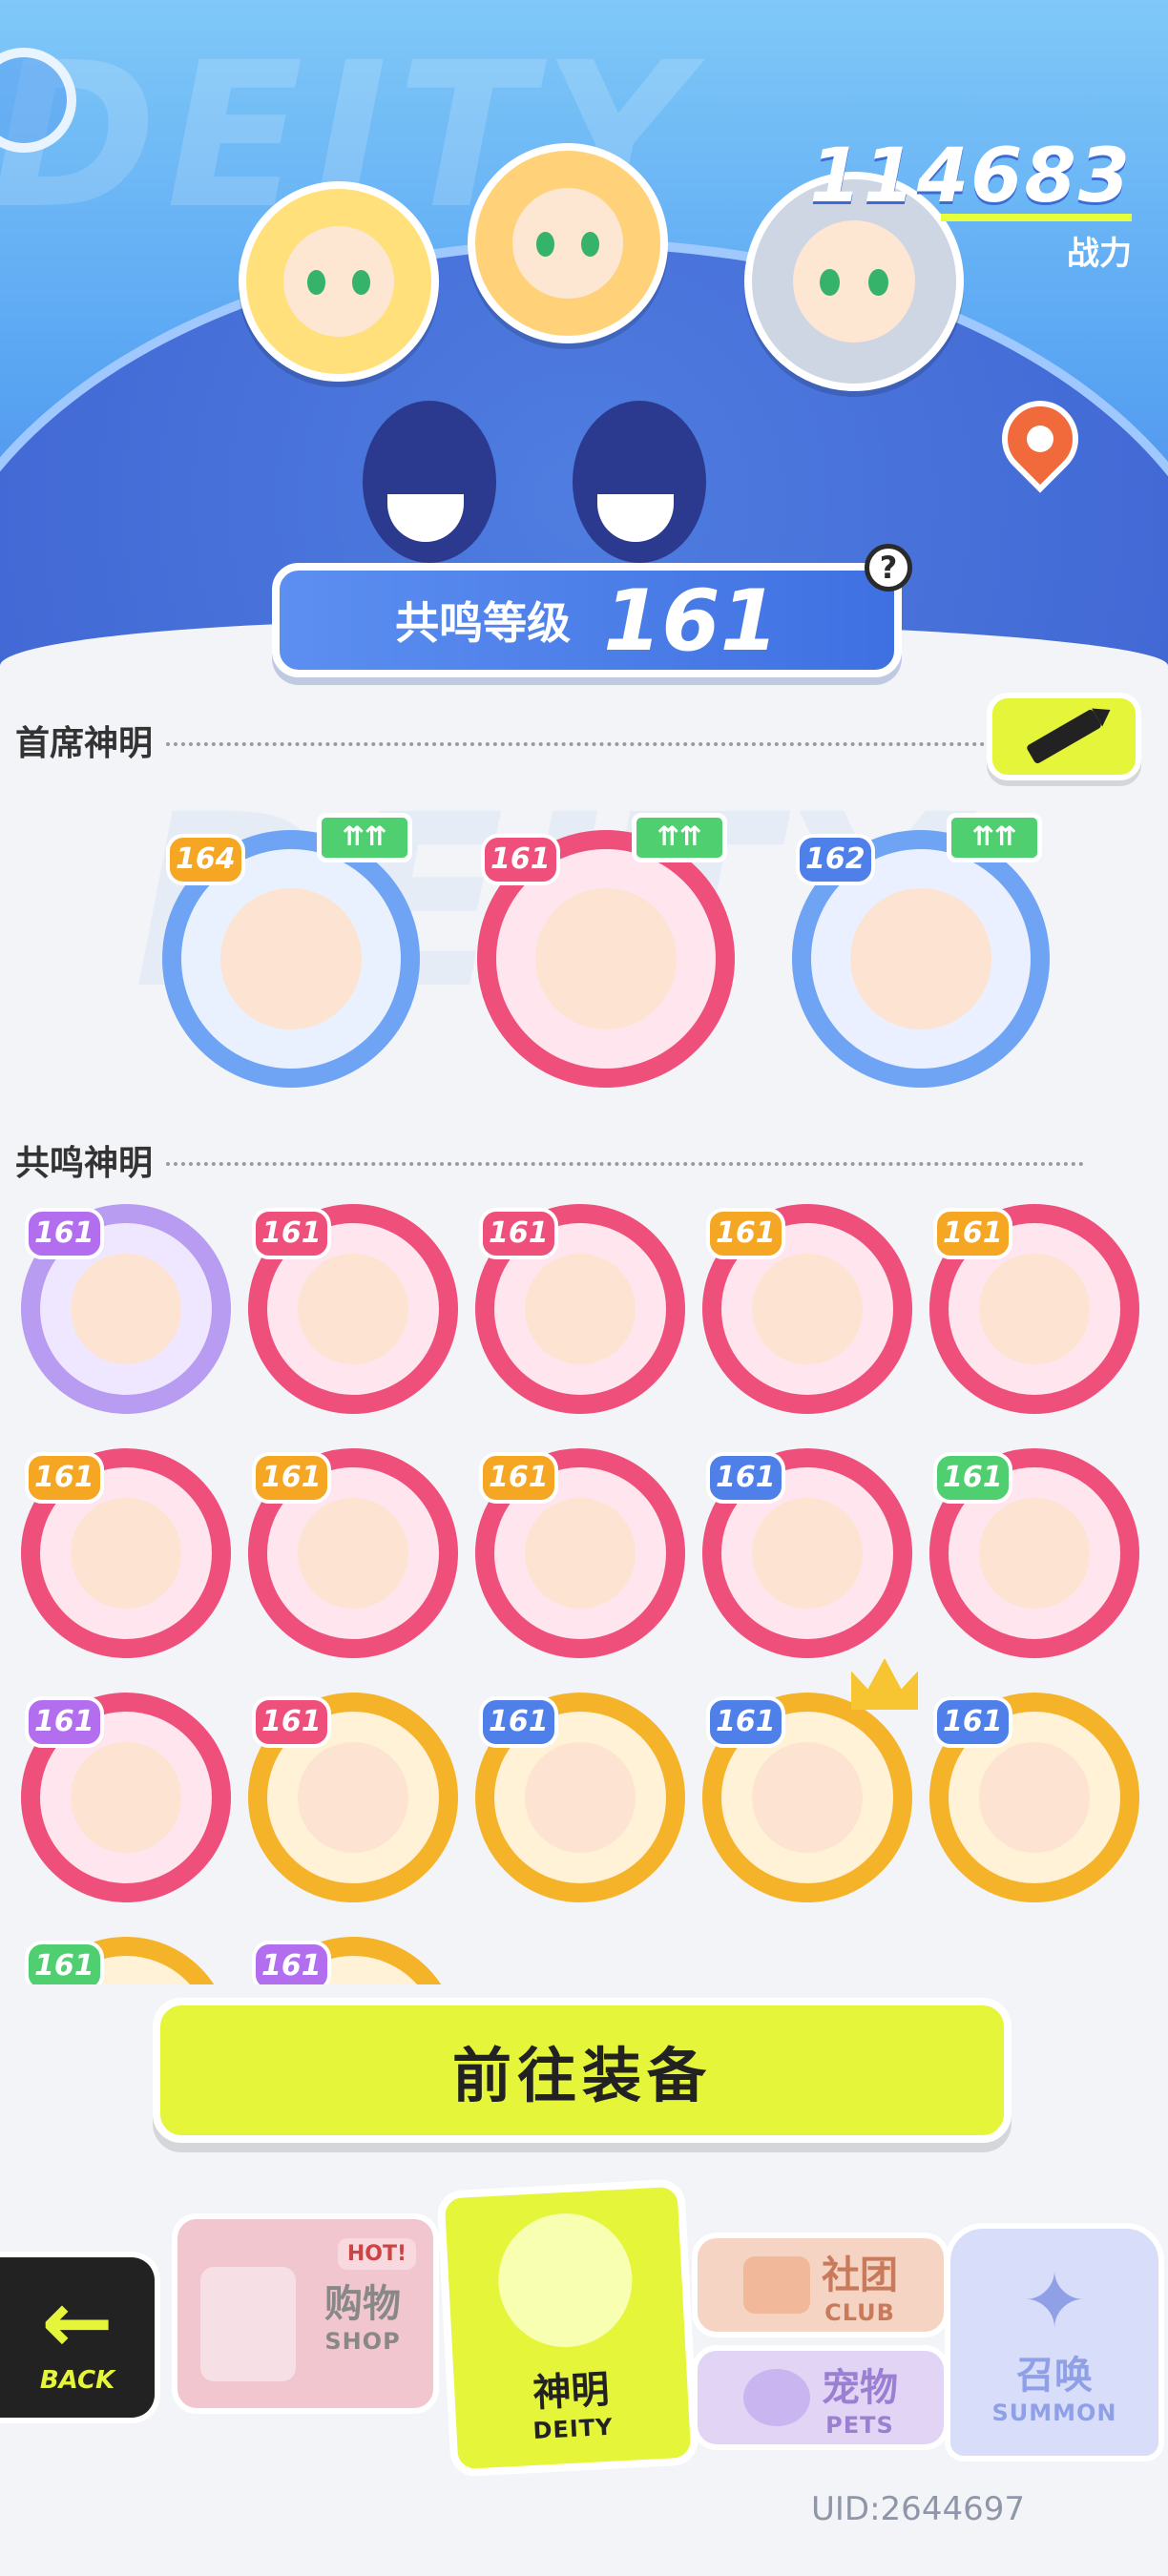 The height and width of the screenshot is (2576, 1168). I want to click on go-equip-button: 前往装备, so click(582, 2070).